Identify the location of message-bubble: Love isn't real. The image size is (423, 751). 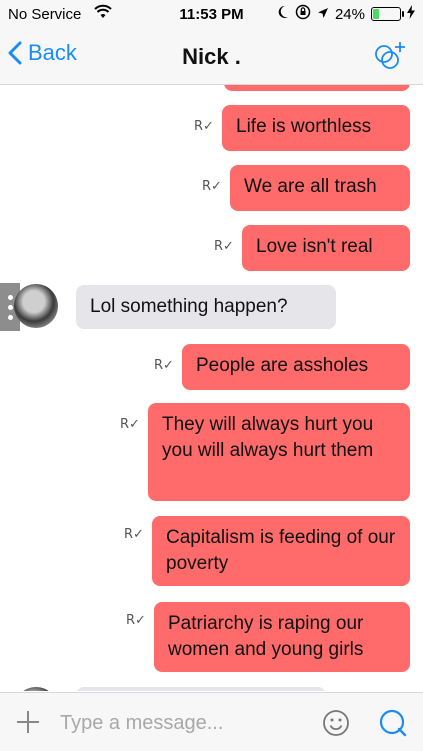
(326, 248).